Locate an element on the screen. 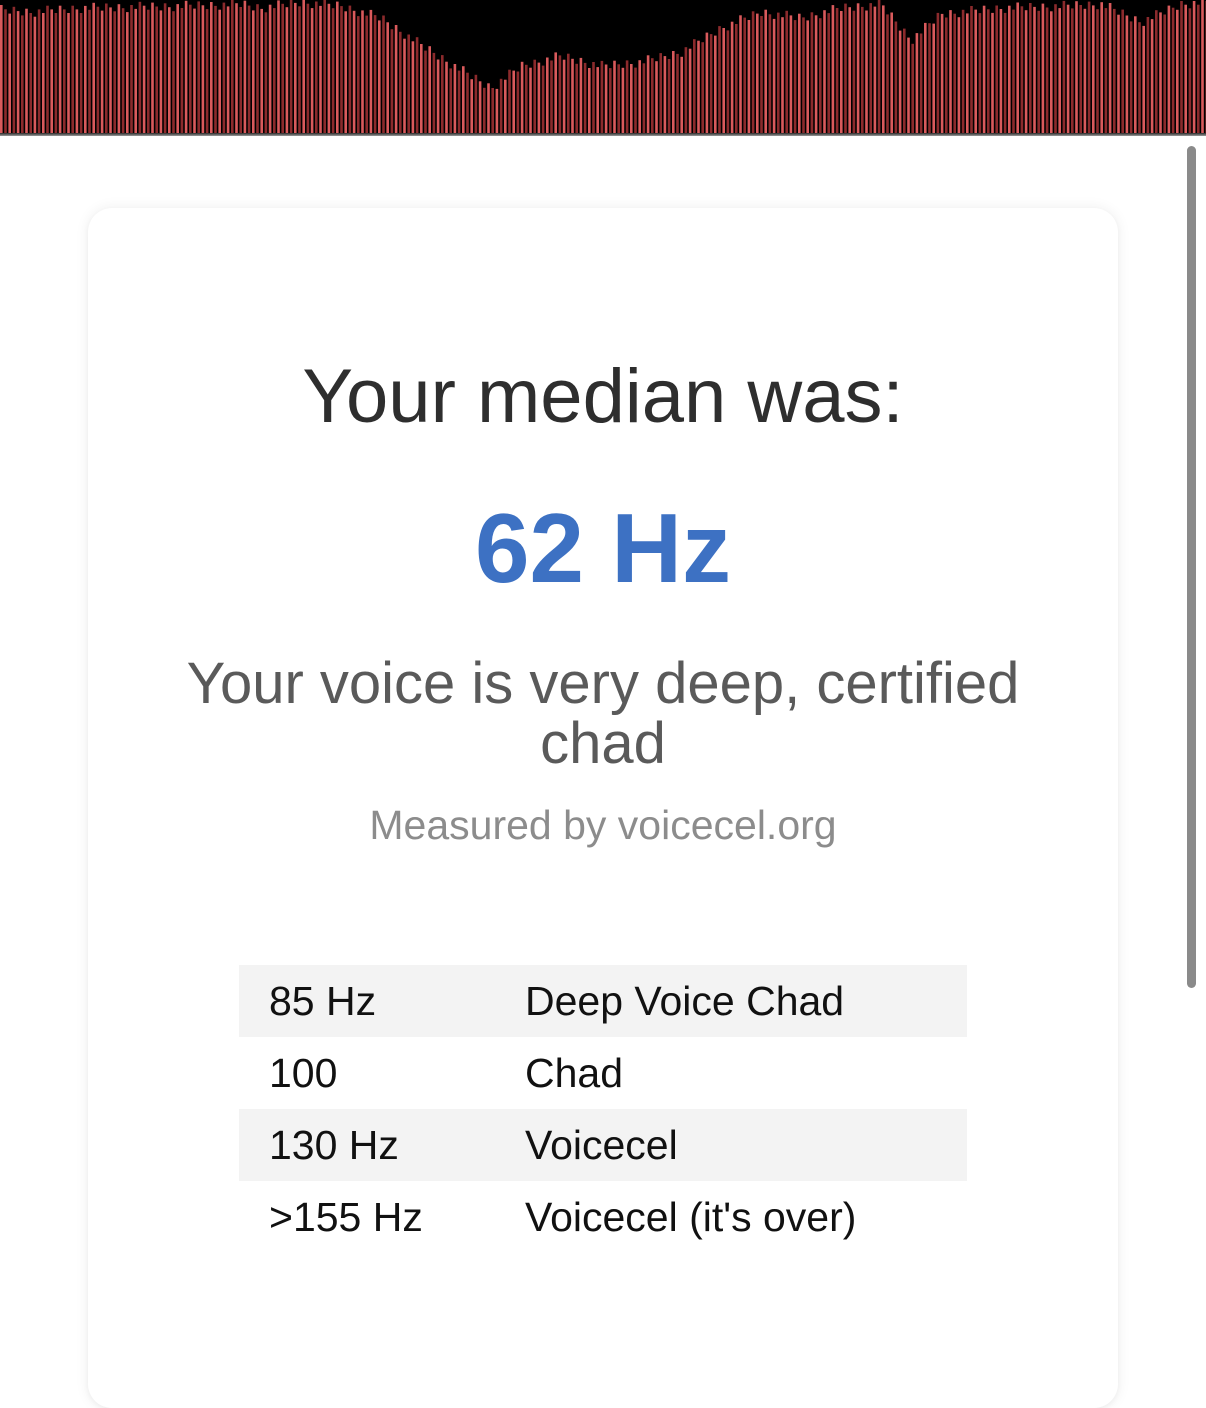  table-cell-label: Chad is located at coordinates (574, 1072).